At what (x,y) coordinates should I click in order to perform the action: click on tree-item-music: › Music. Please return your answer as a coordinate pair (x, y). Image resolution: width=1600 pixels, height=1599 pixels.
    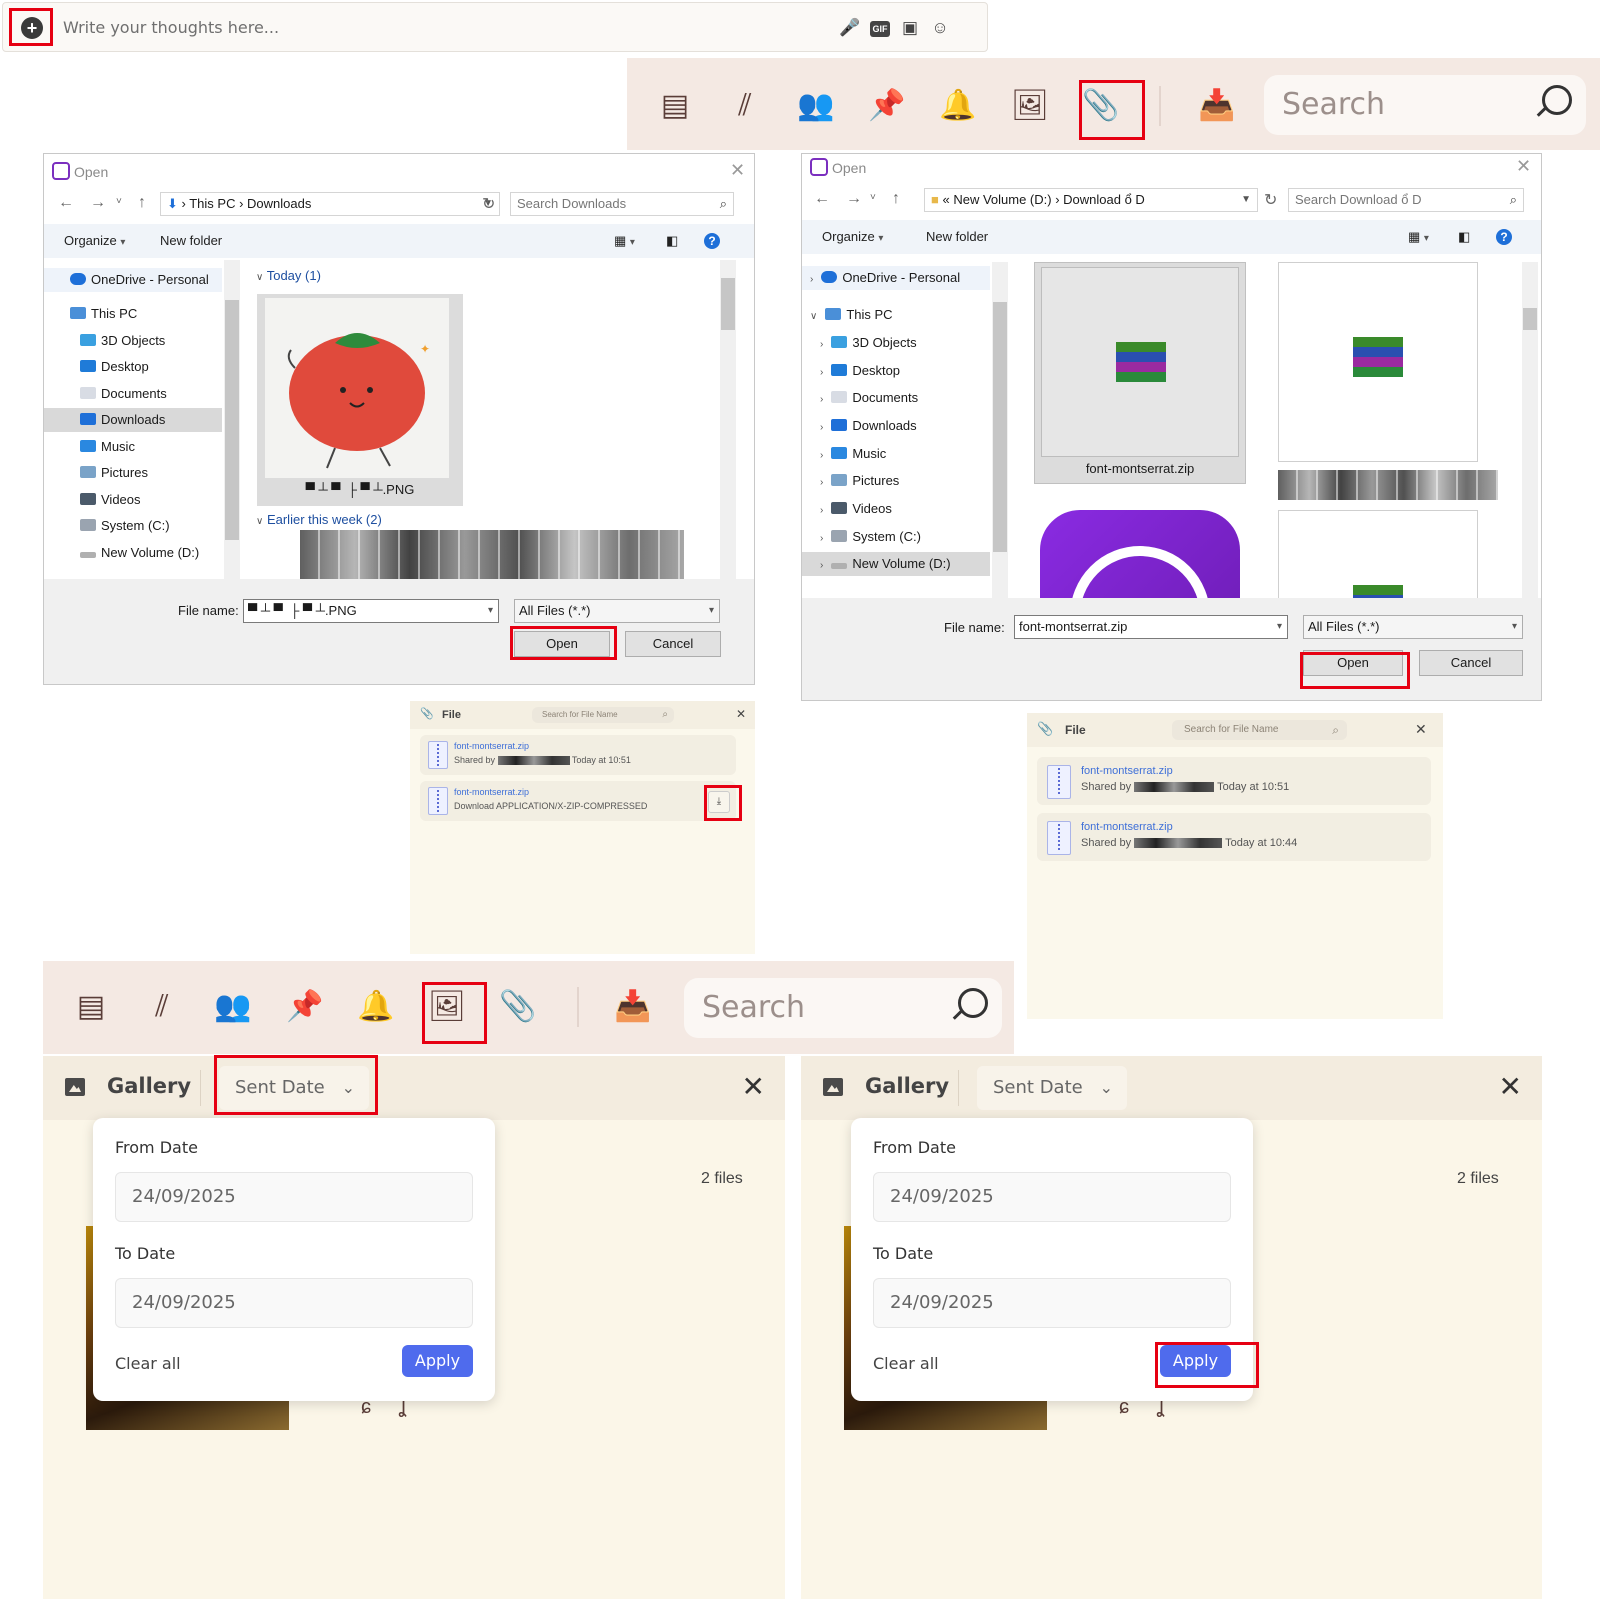
    Looking at the image, I should click on (896, 454).